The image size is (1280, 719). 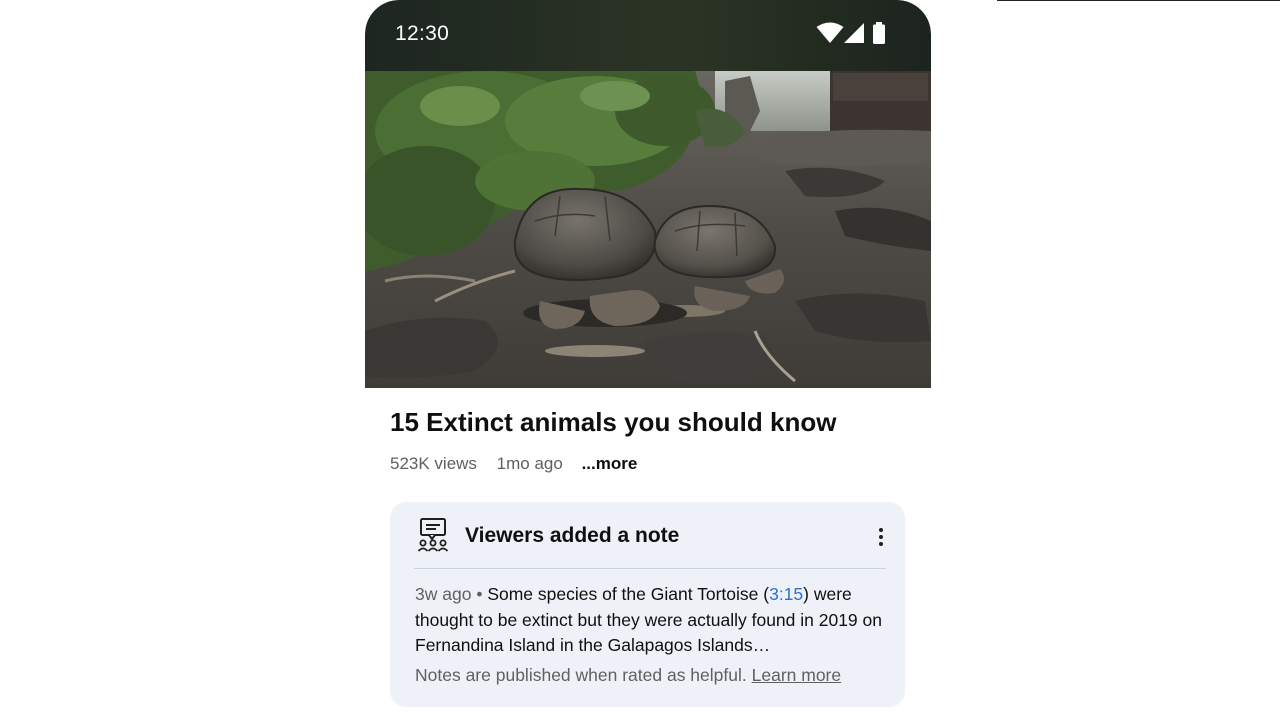 What do you see at coordinates (879, 35) in the screenshot?
I see `battery-icon` at bounding box center [879, 35].